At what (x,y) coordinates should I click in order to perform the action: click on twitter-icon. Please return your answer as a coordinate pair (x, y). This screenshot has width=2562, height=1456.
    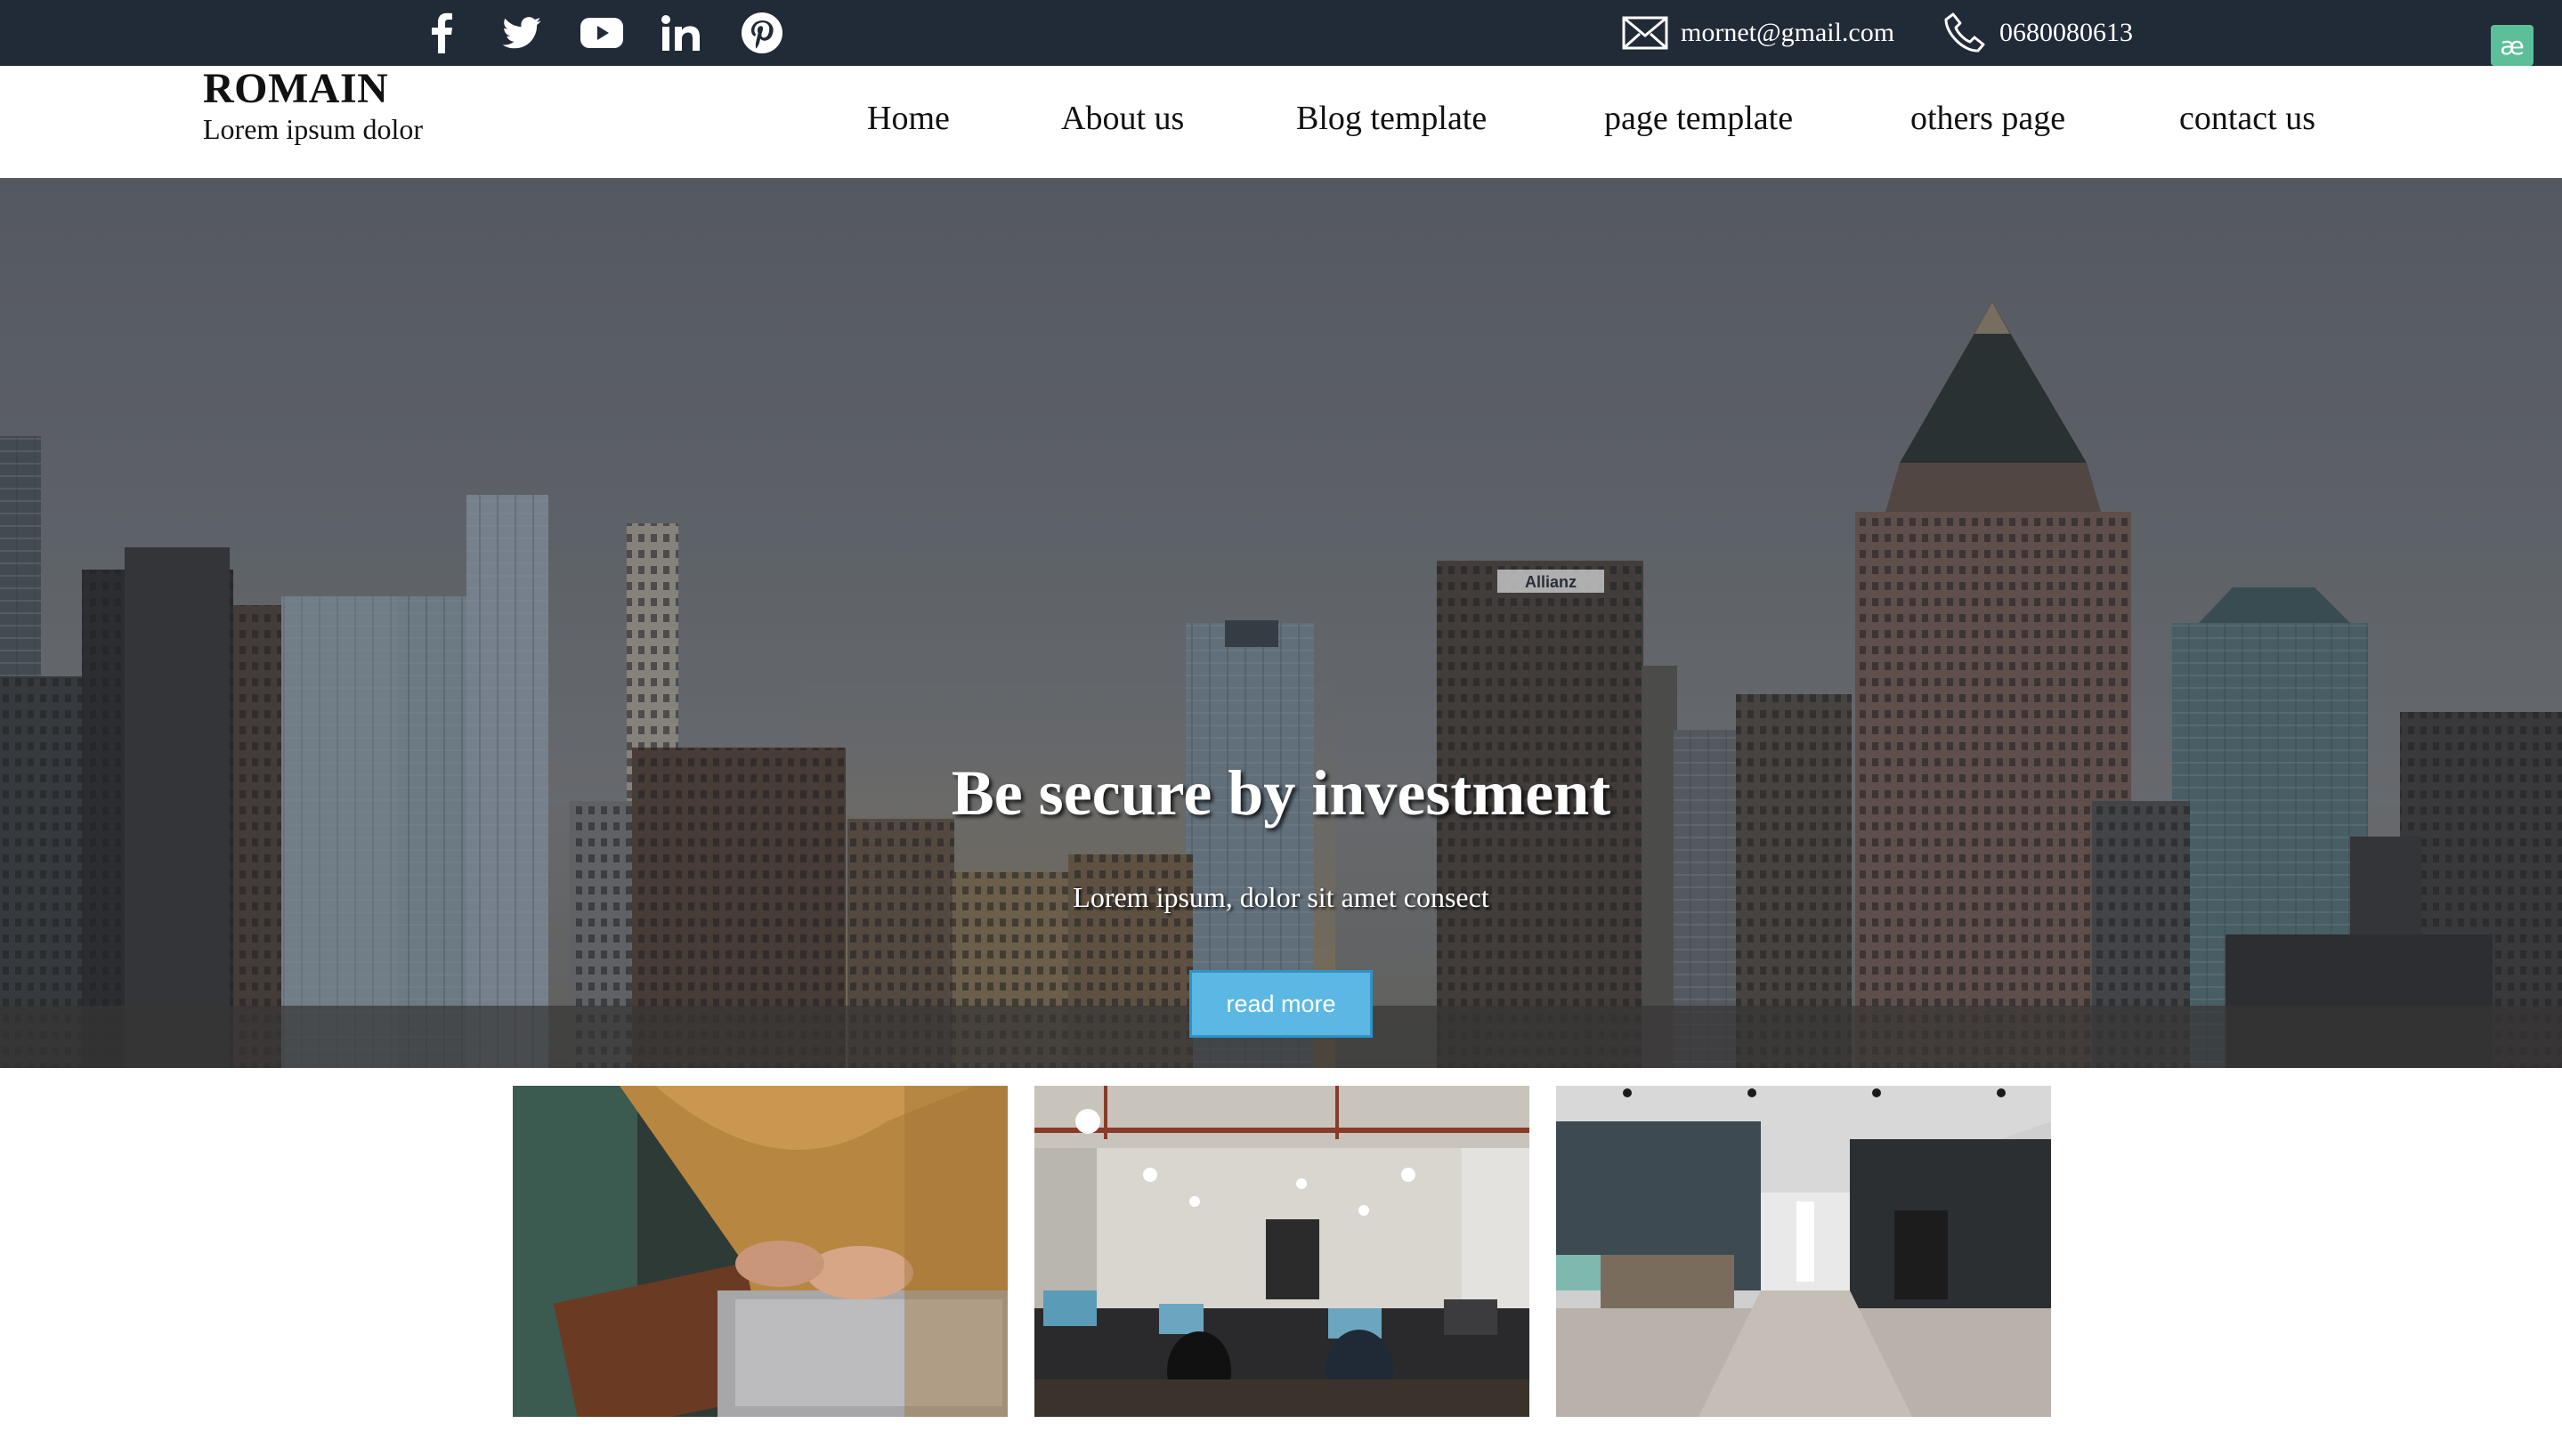
    Looking at the image, I should click on (521, 33).